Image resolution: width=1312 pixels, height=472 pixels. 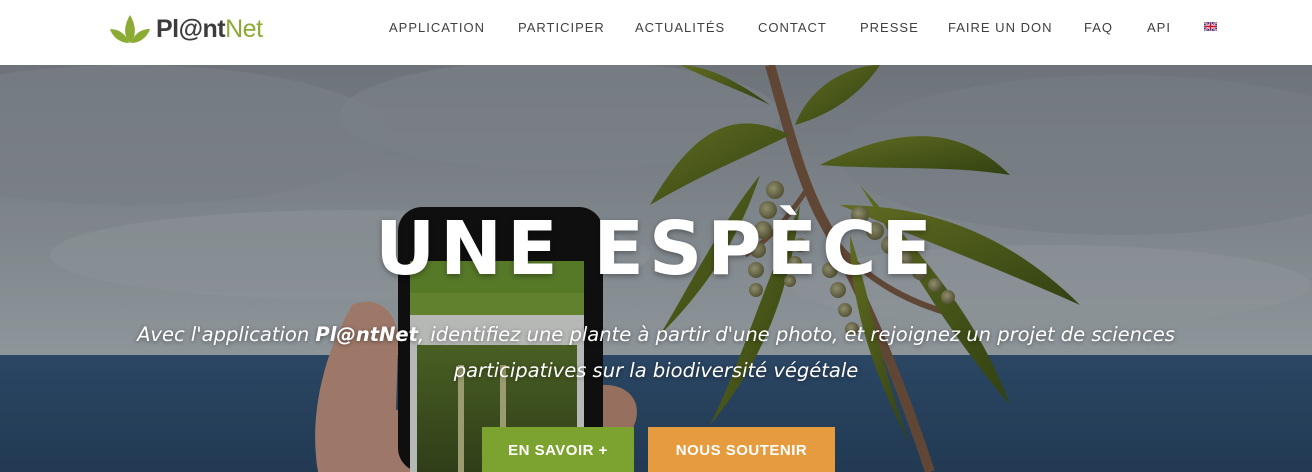 What do you see at coordinates (1210, 26) in the screenshot?
I see `uk-flag-icon` at bounding box center [1210, 26].